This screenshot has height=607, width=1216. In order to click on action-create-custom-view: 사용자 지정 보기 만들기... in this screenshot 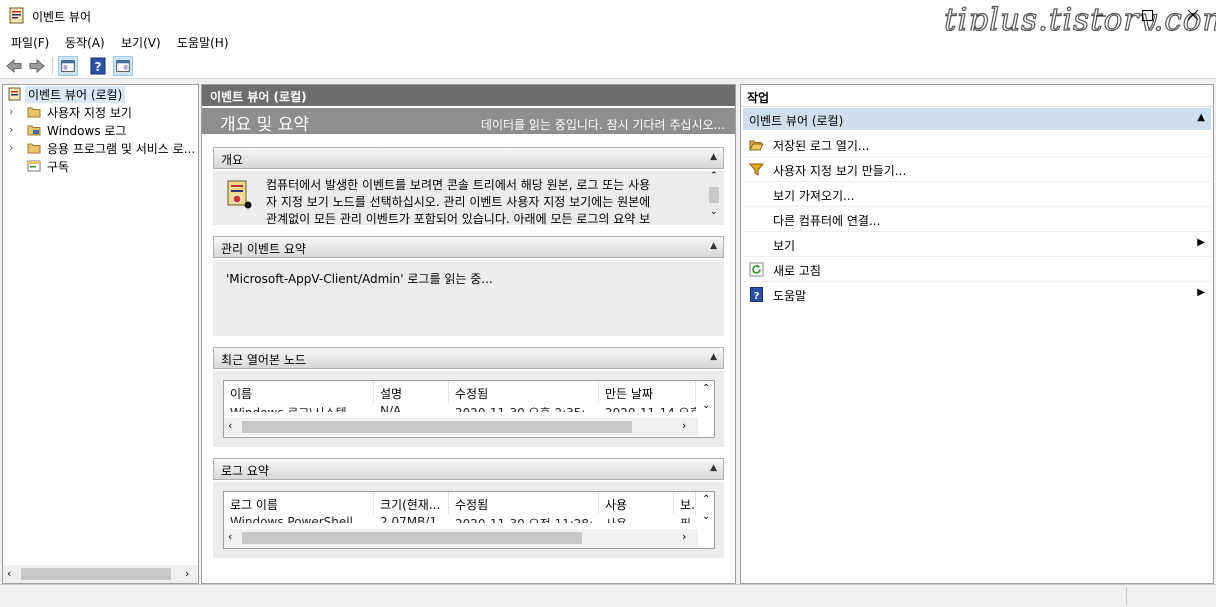, I will do `click(977, 169)`.